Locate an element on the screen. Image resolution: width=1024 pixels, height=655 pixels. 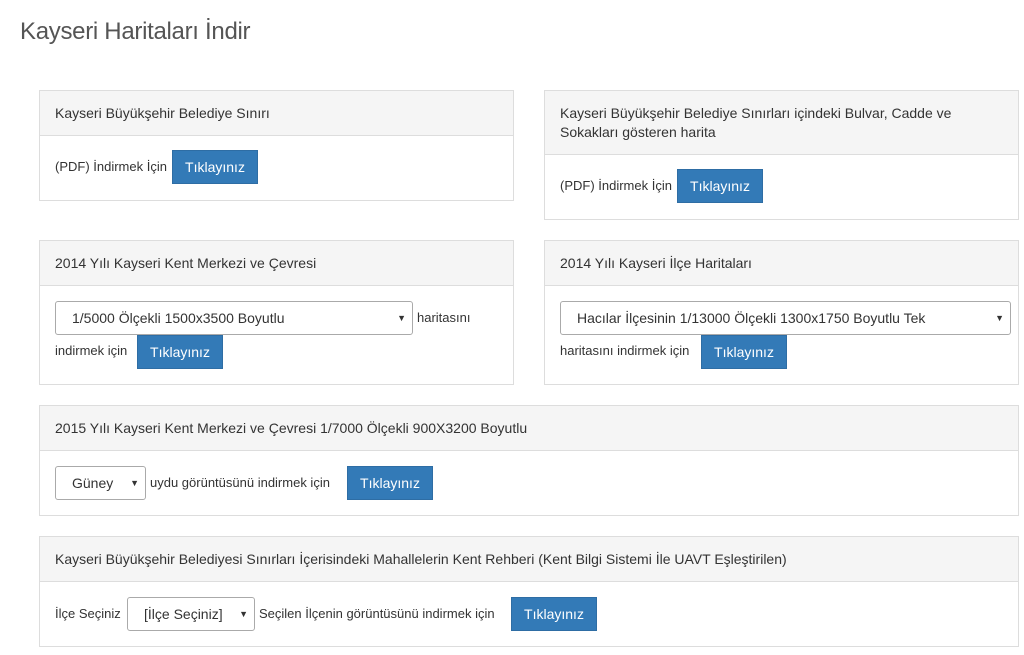
district-select: [İlçe Seçiniz] ▼ is located at coordinates (191, 614).